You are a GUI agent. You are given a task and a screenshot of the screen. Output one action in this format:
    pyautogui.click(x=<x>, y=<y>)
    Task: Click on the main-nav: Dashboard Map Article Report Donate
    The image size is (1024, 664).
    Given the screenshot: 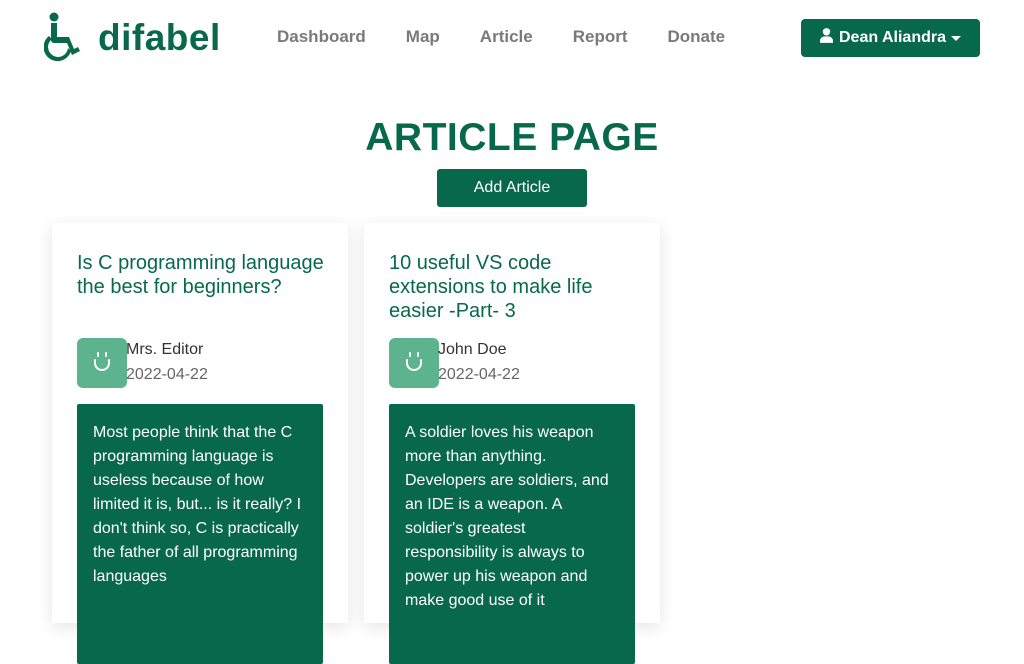 What is the action you would take?
    pyautogui.click(x=521, y=37)
    